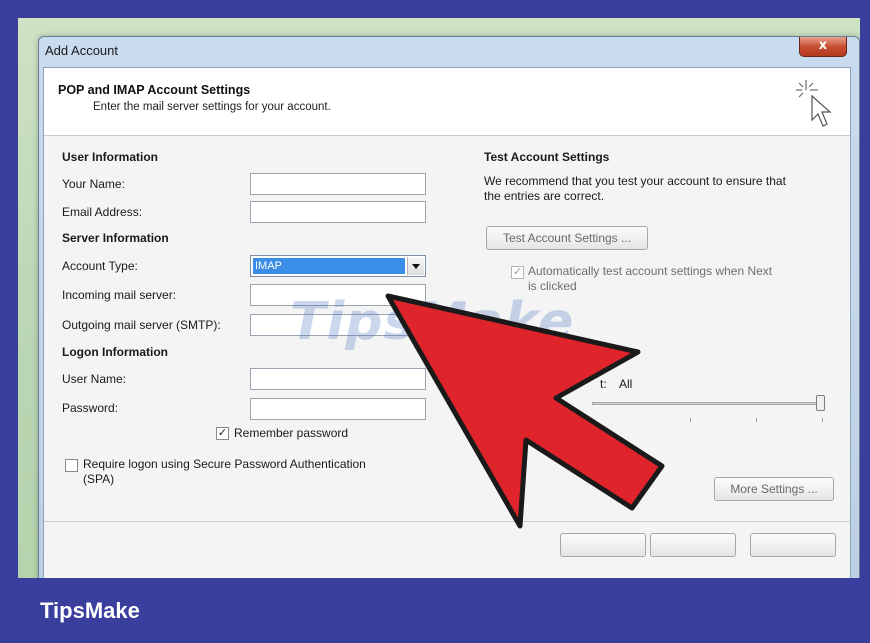 The width and height of the screenshot is (870, 643). I want to click on spa-label-line2: (SPA), so click(99, 479).